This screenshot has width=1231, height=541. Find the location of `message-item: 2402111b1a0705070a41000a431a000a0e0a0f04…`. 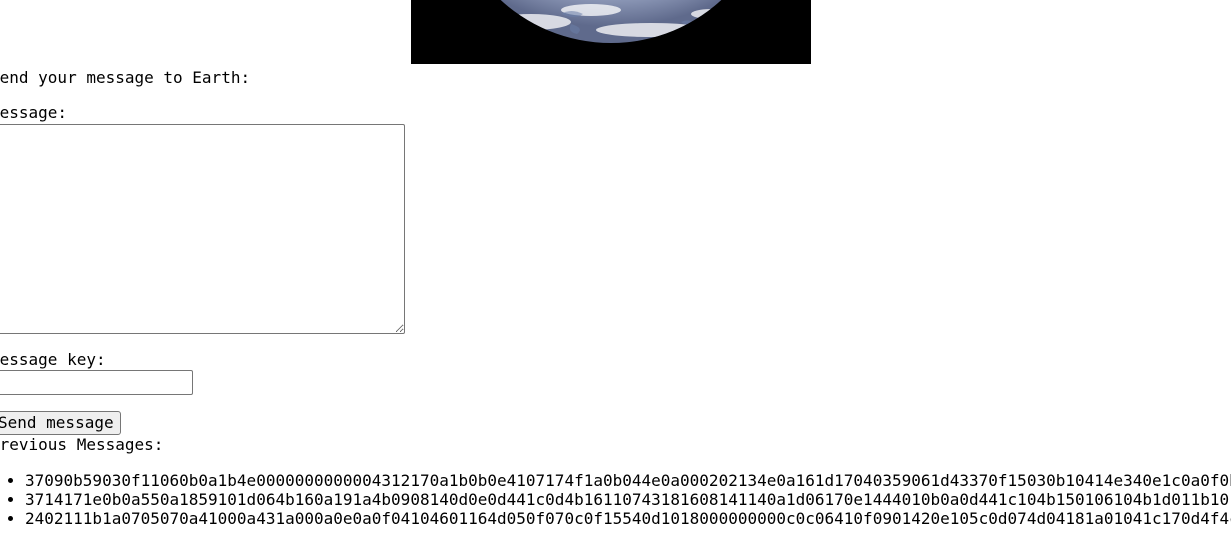

message-item: 2402111b1a0705070a41000a431a000a0e0a0f04… is located at coordinates (628, 518).